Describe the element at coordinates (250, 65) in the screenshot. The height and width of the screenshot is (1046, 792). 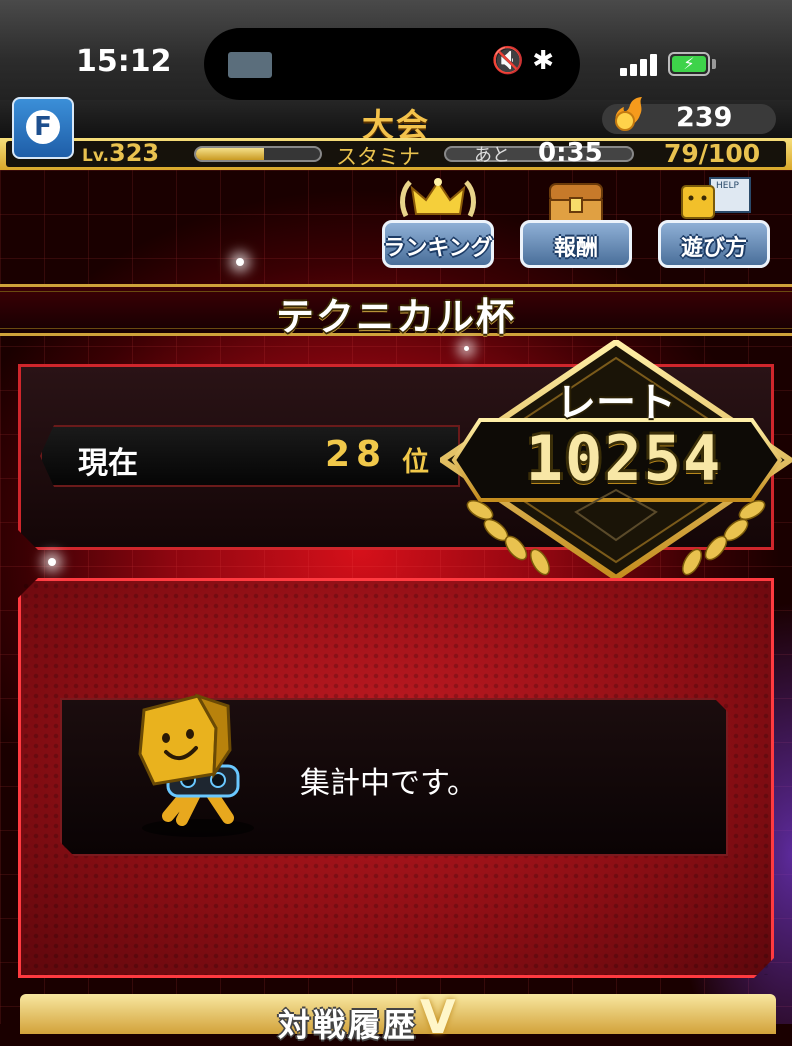
I see `media-thumbnail` at that location.